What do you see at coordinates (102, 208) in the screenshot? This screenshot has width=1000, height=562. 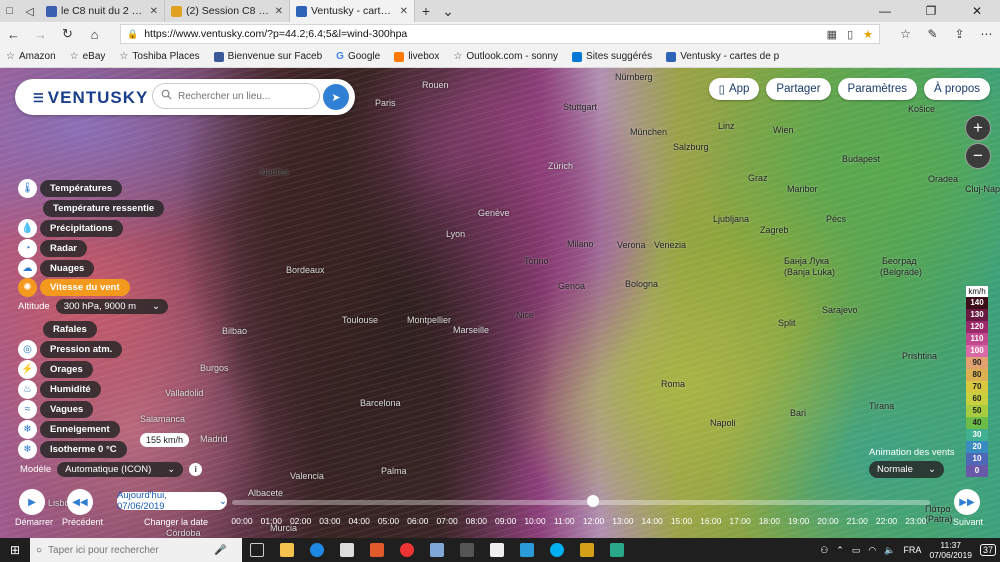 I see `layer-feels-like: Température ressentie` at bounding box center [102, 208].